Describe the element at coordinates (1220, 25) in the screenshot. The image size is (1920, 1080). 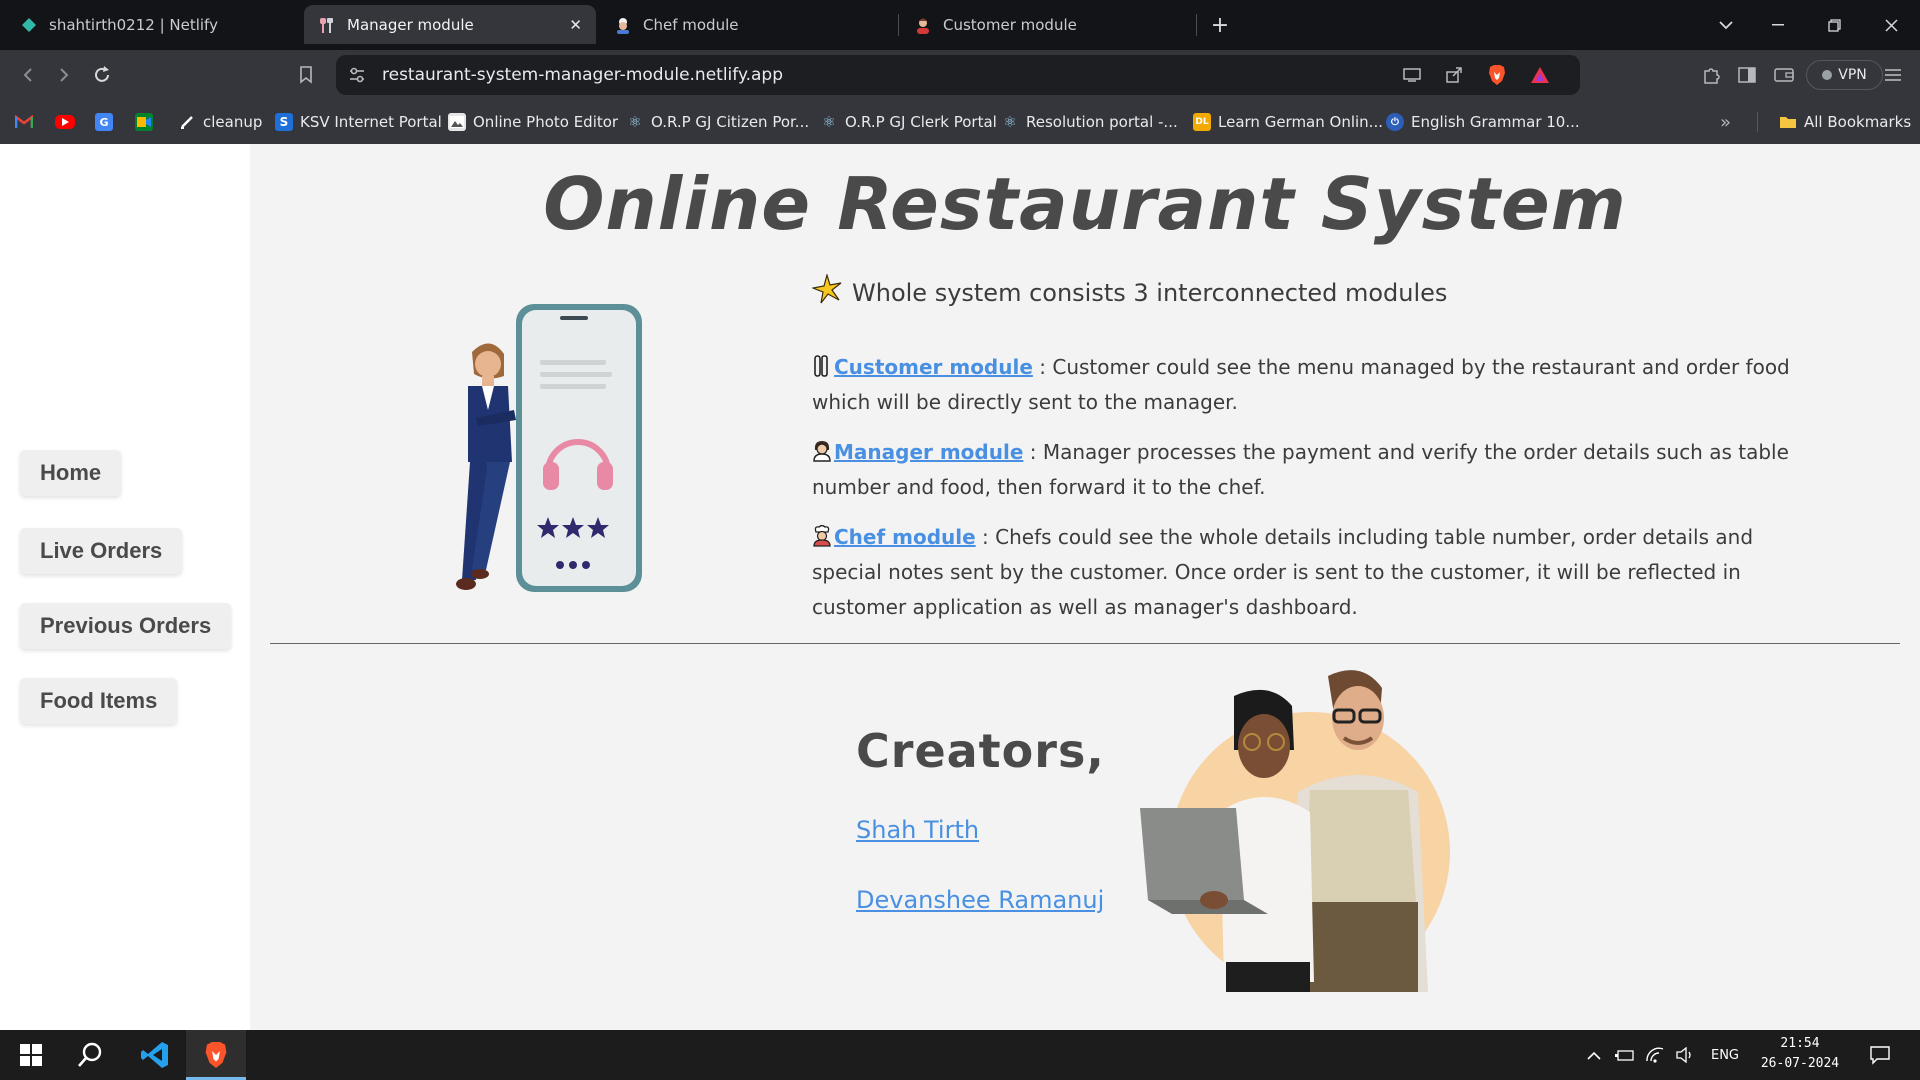
I see `new-tab-button: +` at that location.